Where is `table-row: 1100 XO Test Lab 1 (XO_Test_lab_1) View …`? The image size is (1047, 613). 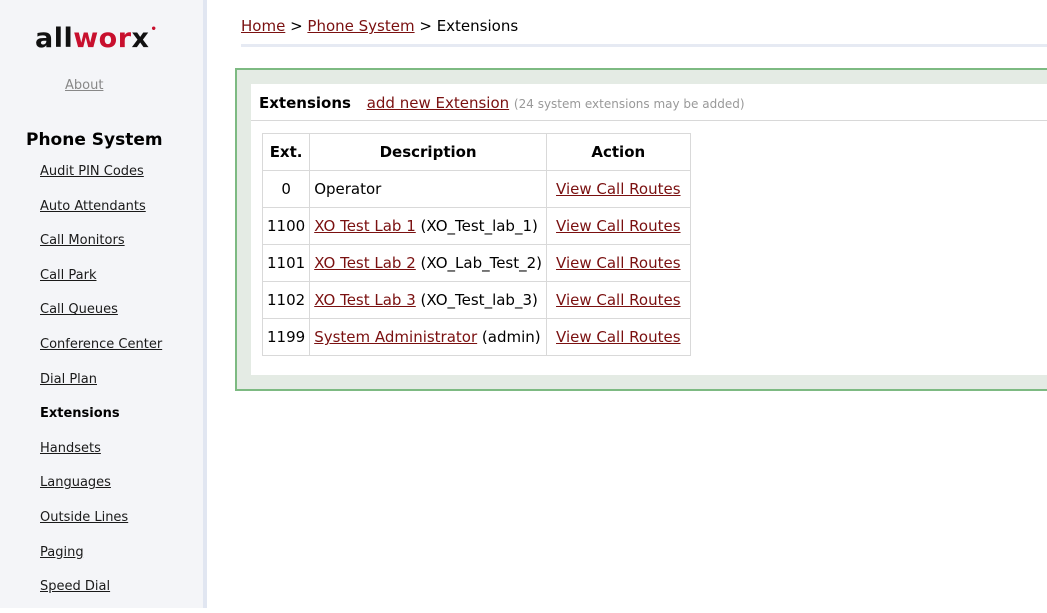 table-row: 1100 XO Test Lab 1 (XO_Test_lab_1) View … is located at coordinates (476, 226).